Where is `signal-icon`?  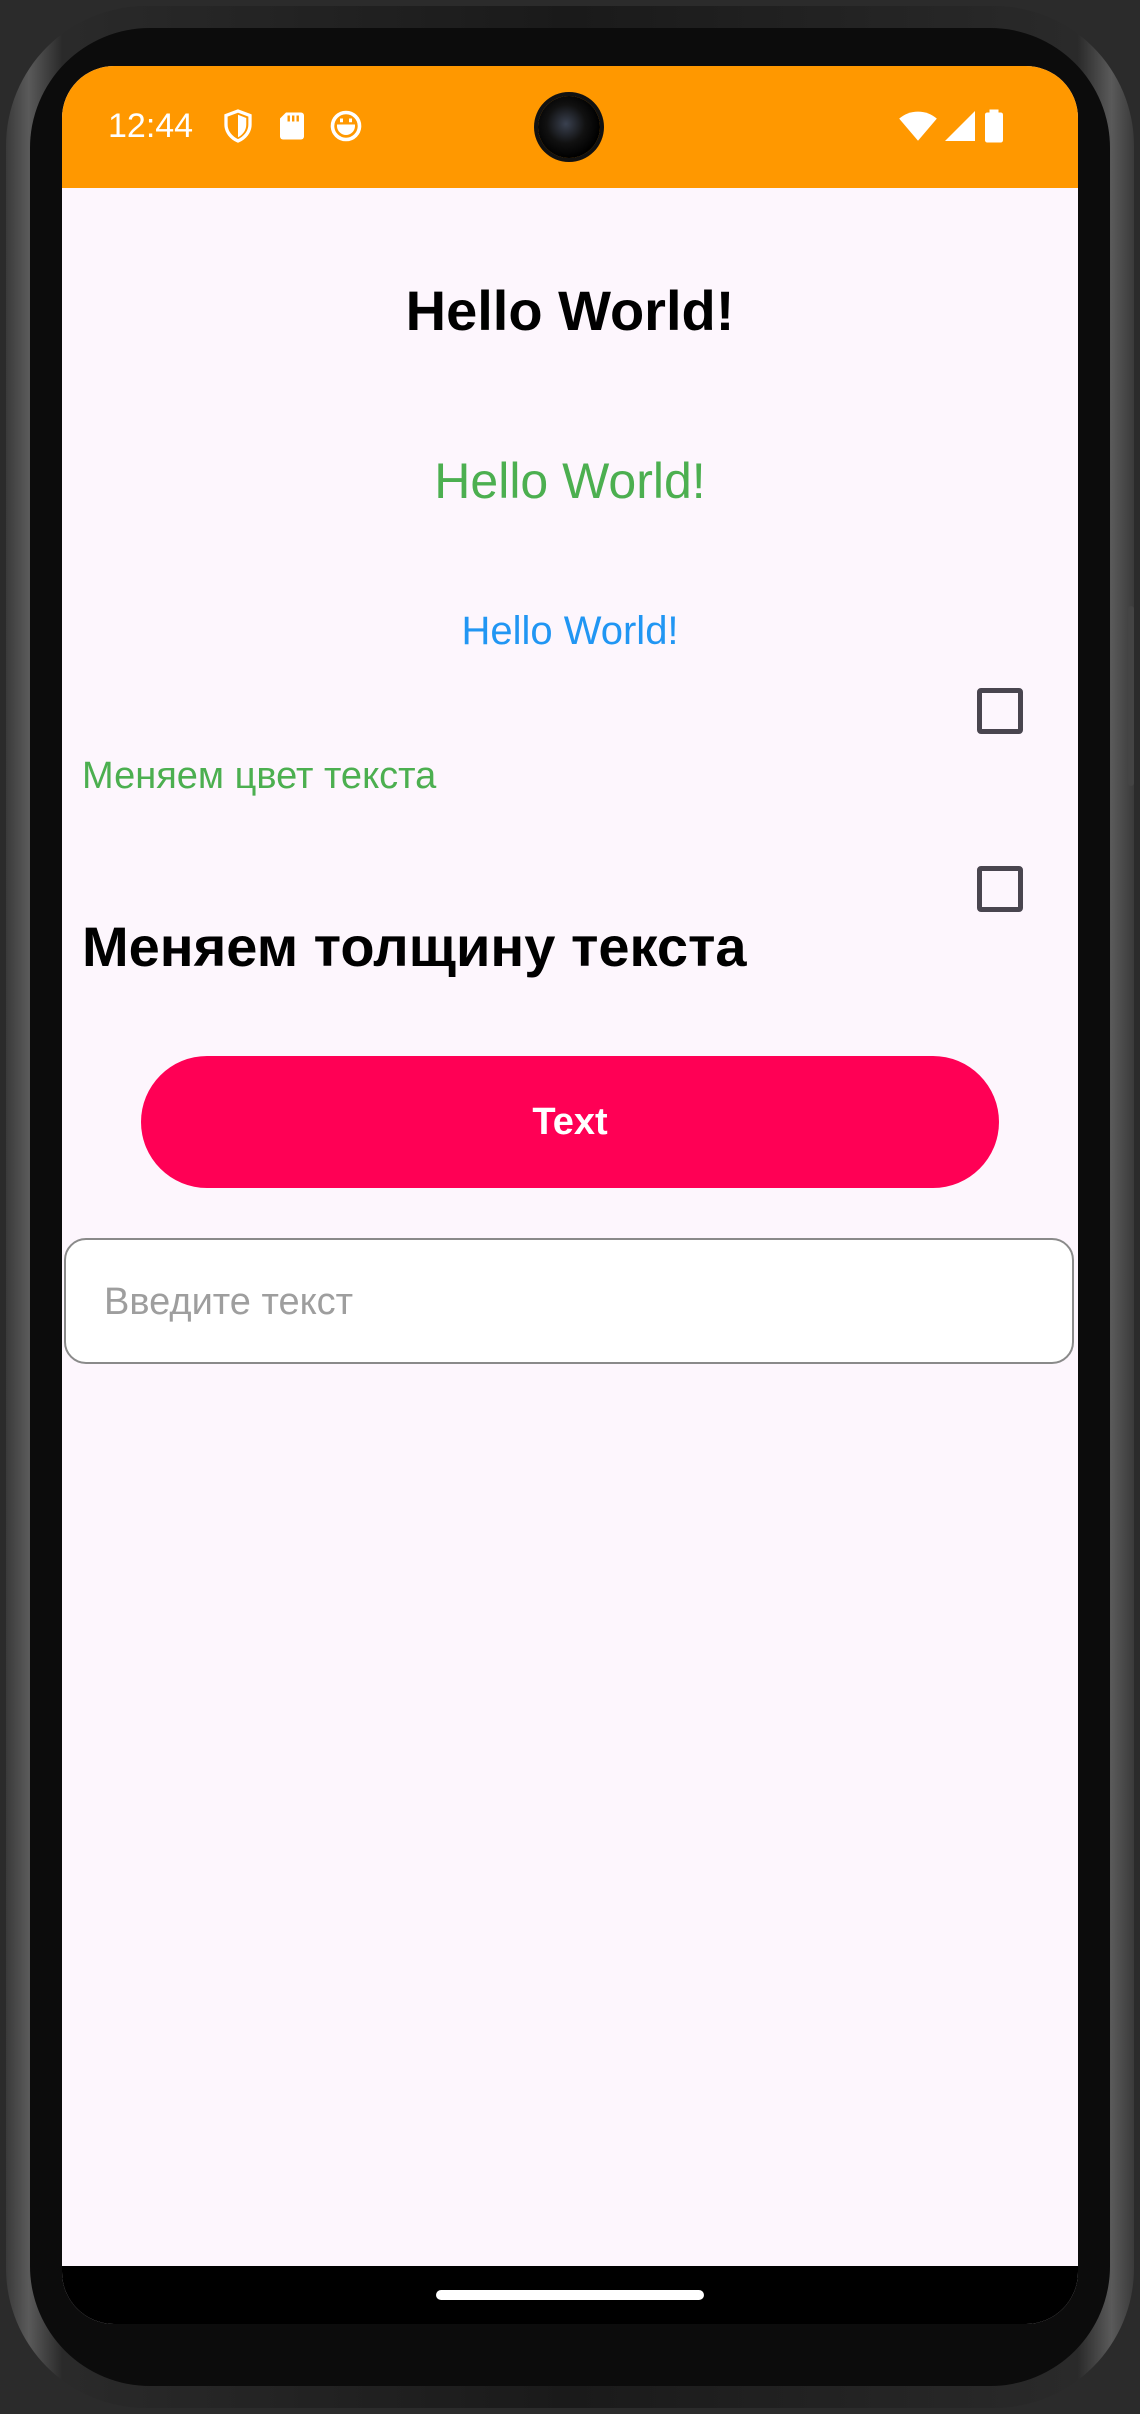 signal-icon is located at coordinates (960, 126).